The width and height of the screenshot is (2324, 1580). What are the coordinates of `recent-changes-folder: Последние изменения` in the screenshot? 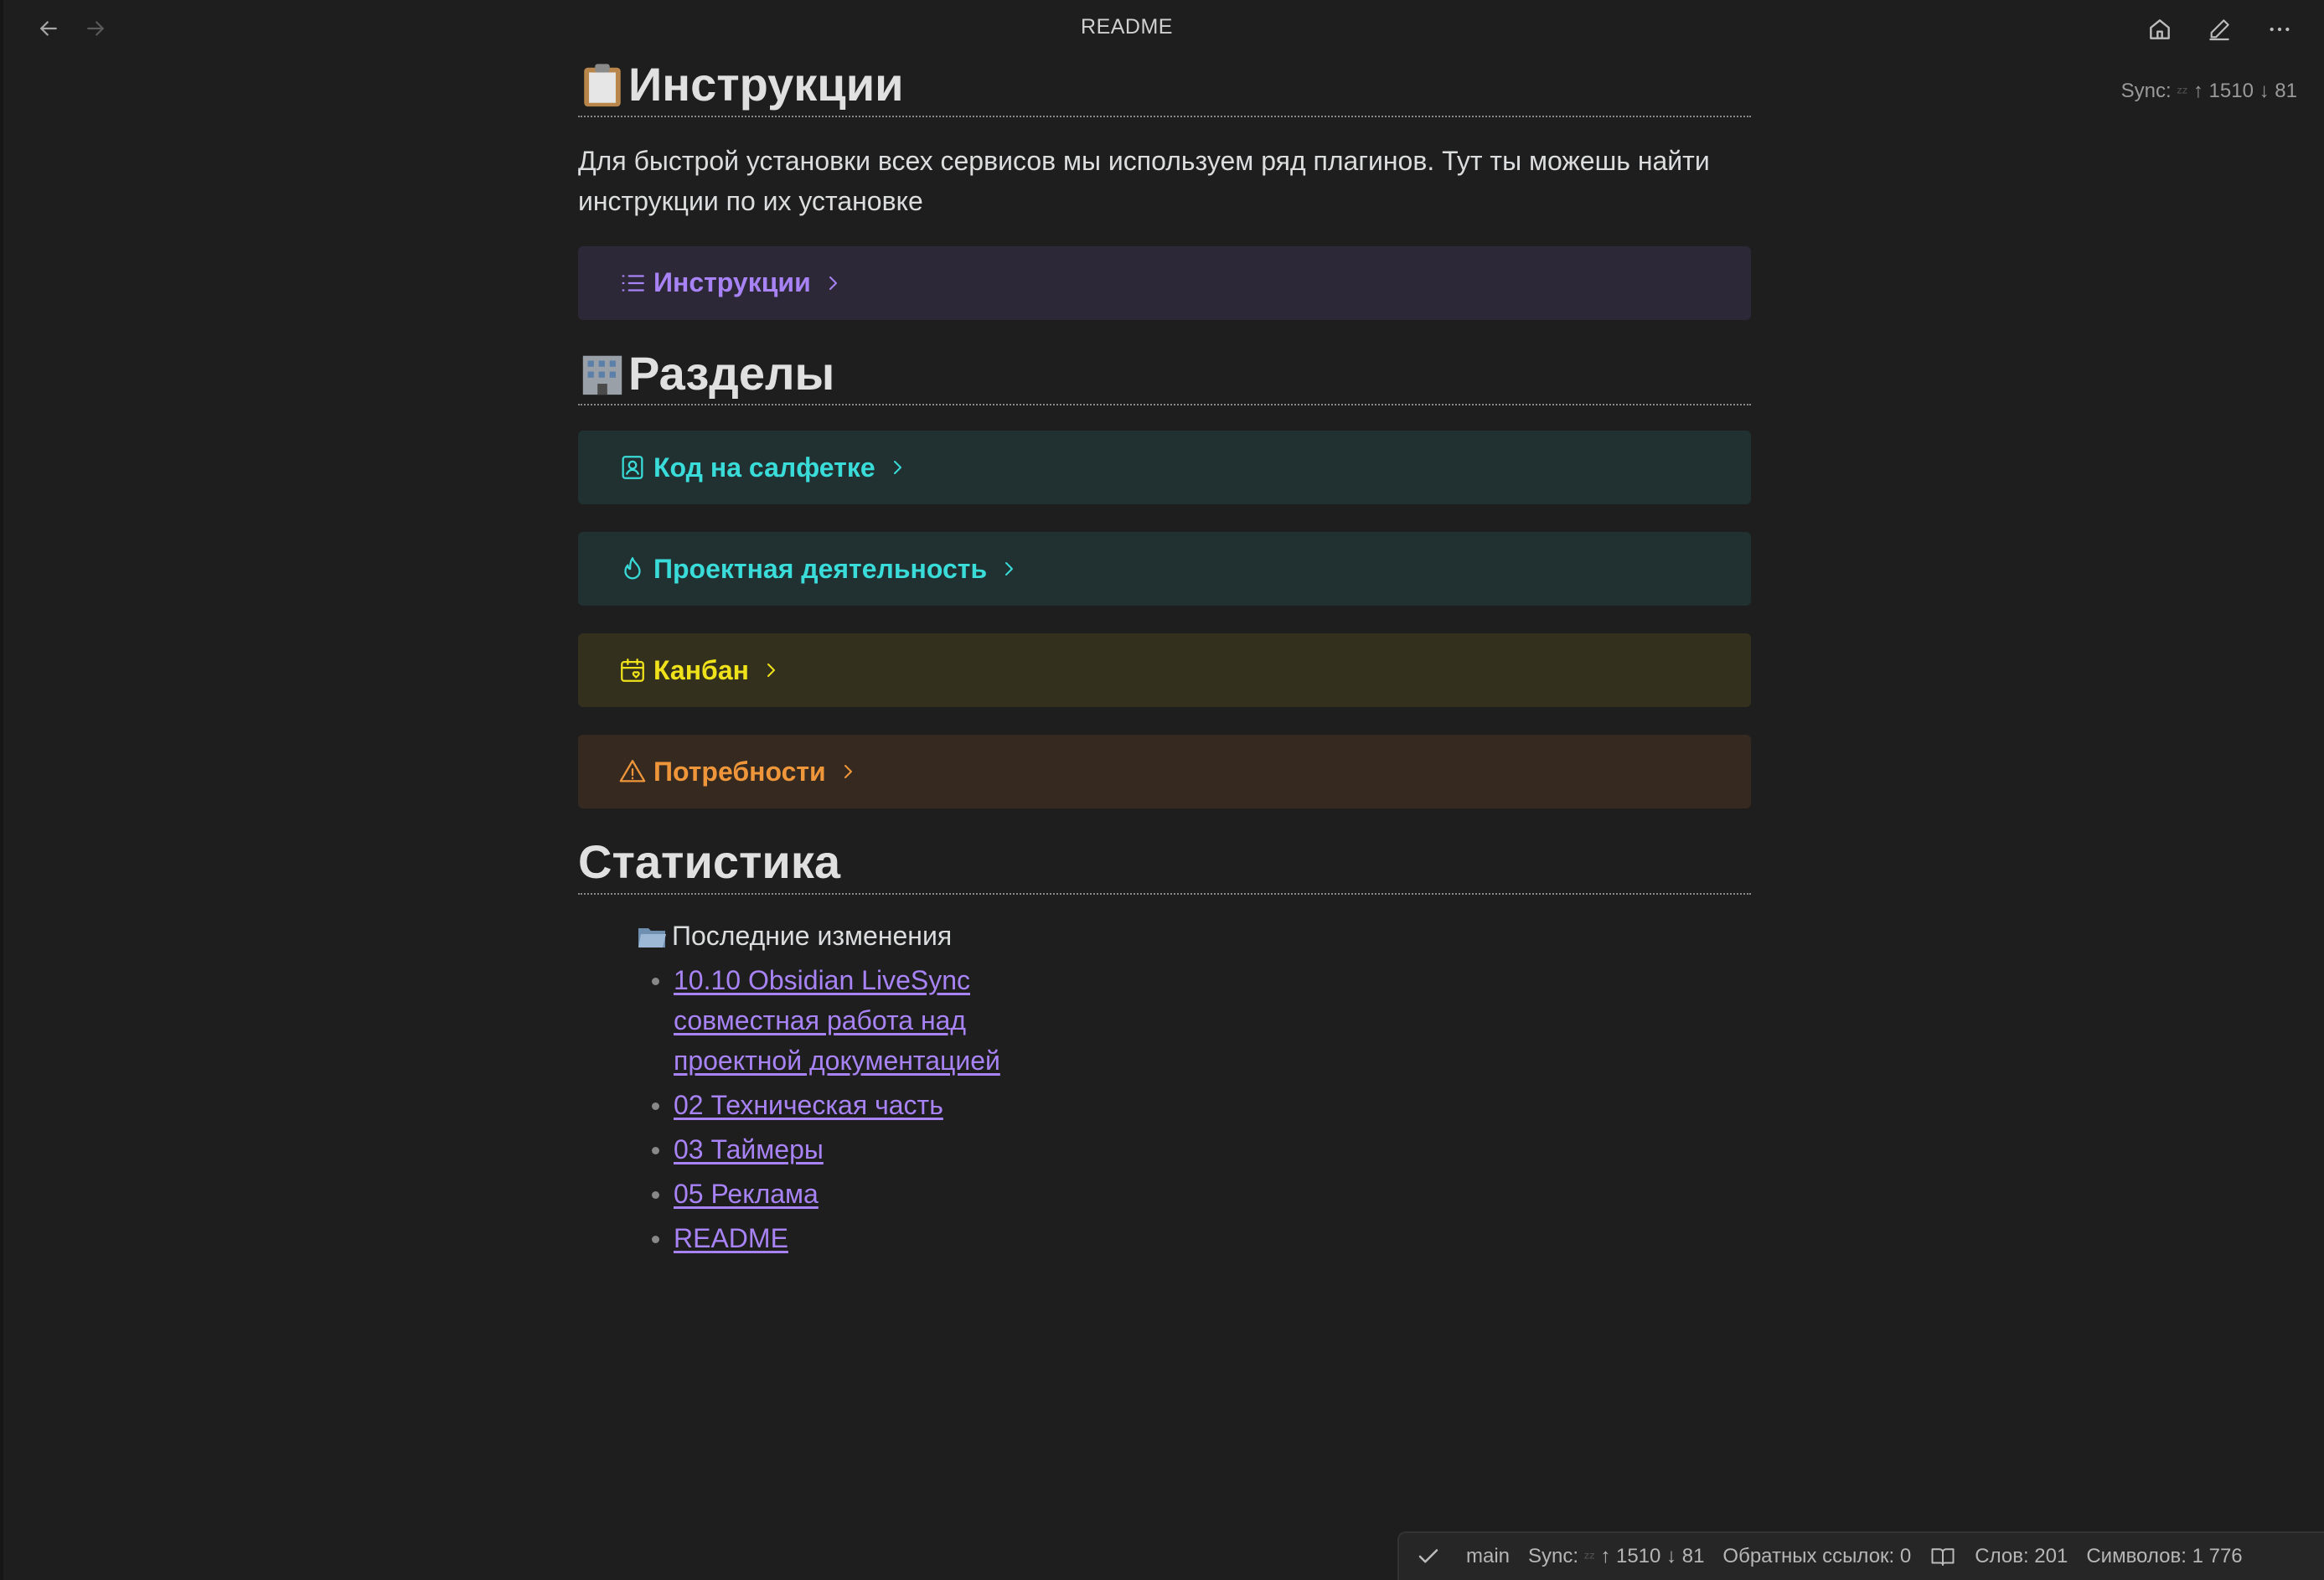 It's located at (1164, 936).